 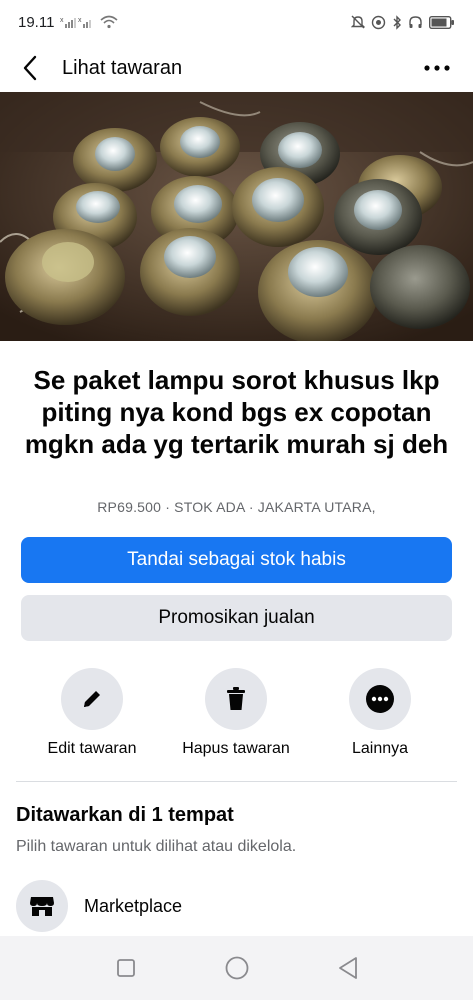 What do you see at coordinates (122, 67) in the screenshot?
I see `page-title: Lihat tawaran` at bounding box center [122, 67].